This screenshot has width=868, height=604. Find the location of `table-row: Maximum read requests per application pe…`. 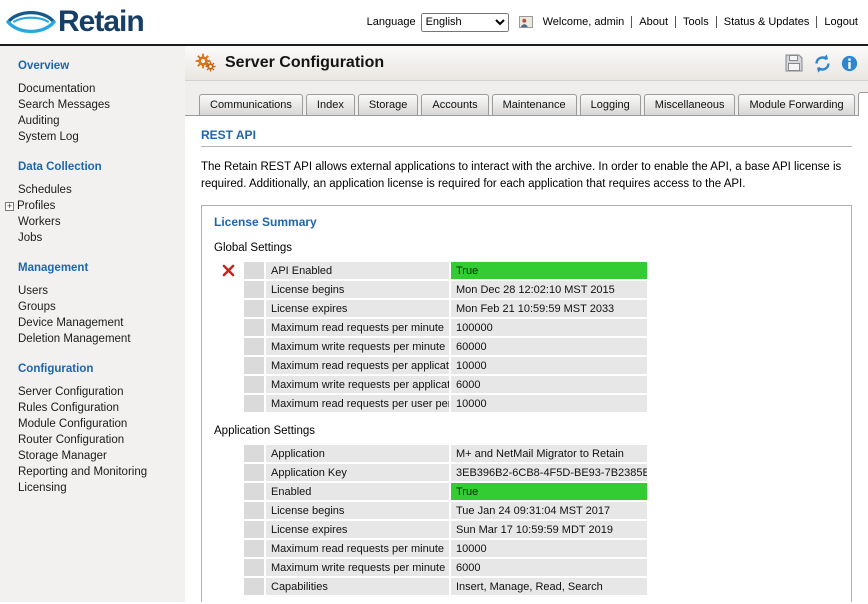

table-row: Maximum read requests per application pe… is located at coordinates (530, 366).